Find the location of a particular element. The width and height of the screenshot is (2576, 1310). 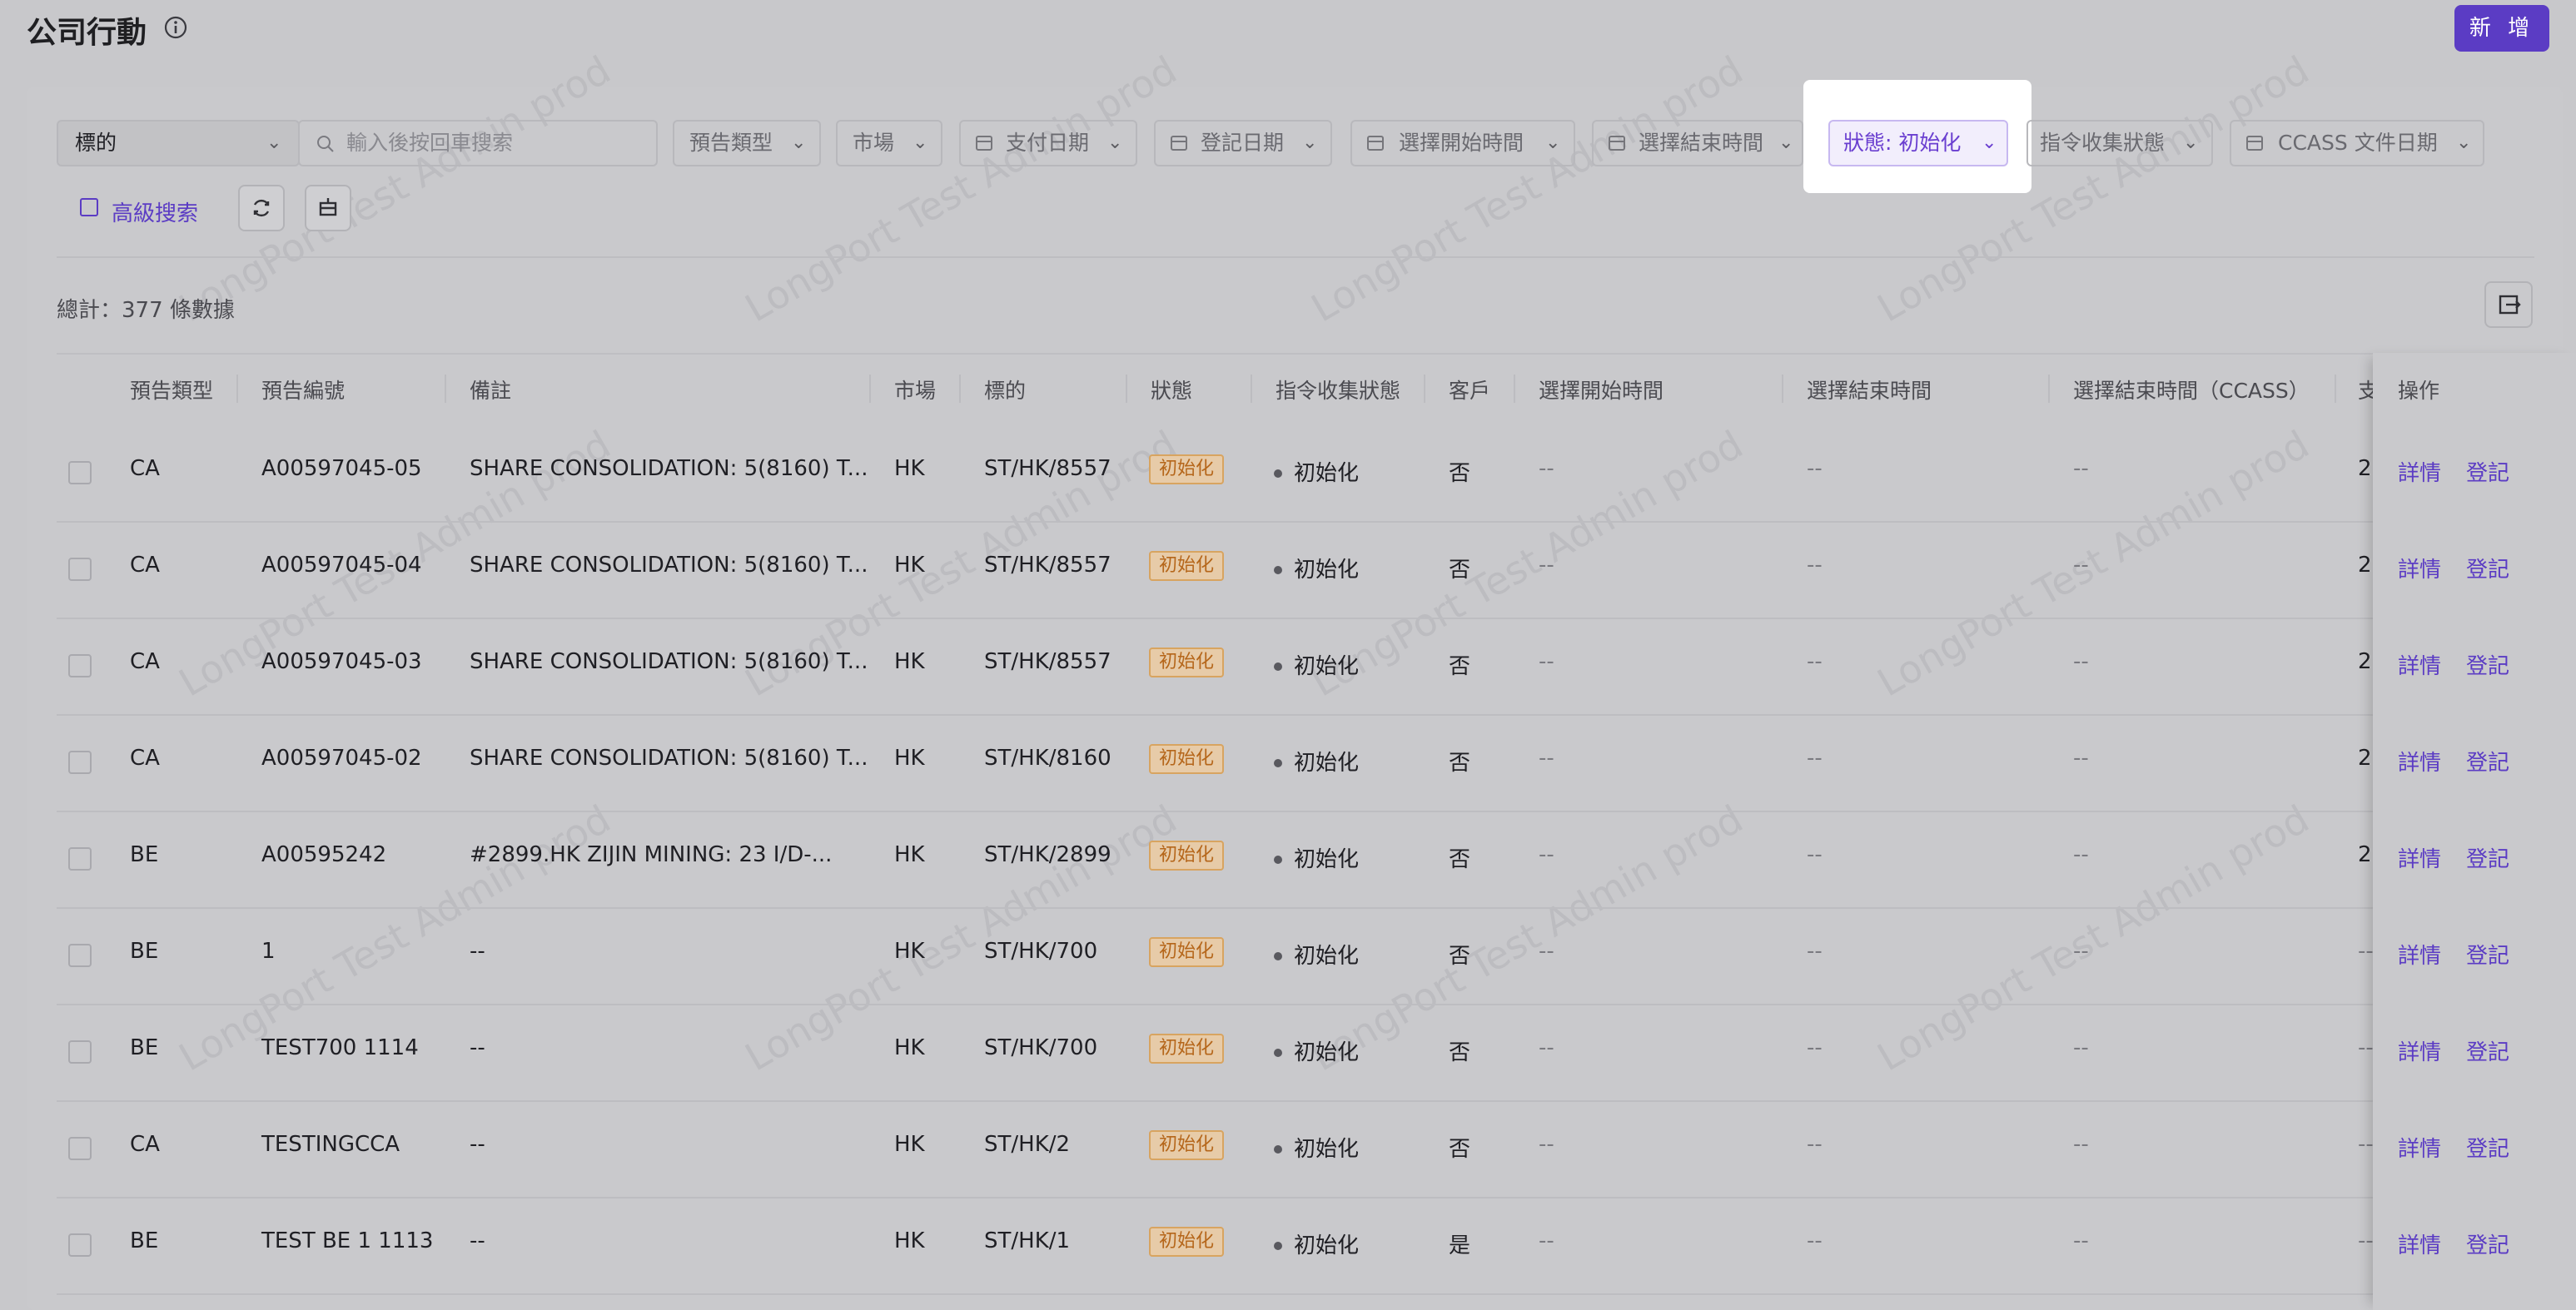

status-filter: 狀態: 初始化 ⌄ is located at coordinates (1918, 143).